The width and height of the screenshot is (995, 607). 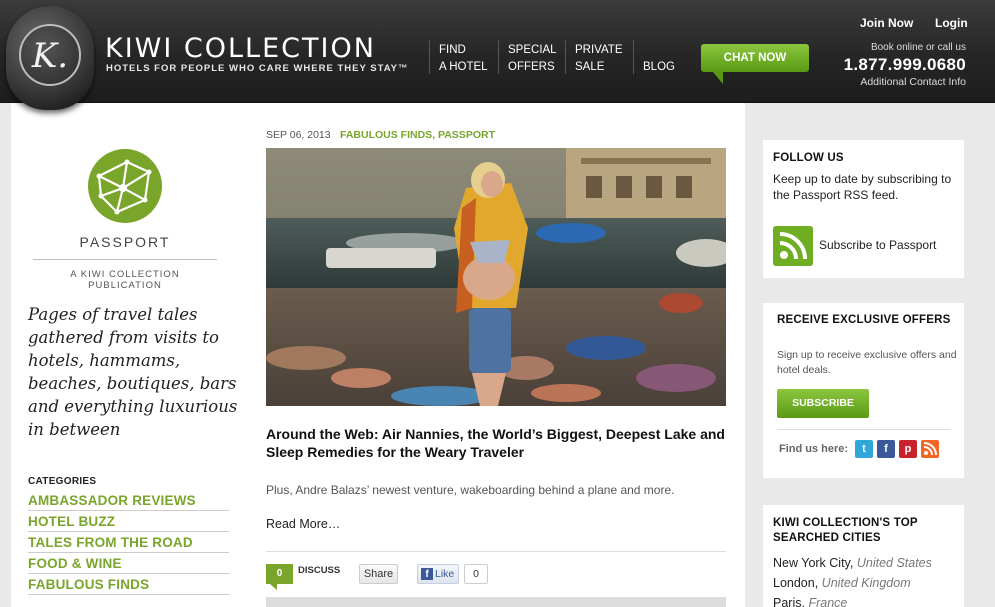 What do you see at coordinates (787, 601) in the screenshot?
I see `city-name: Paris` at bounding box center [787, 601].